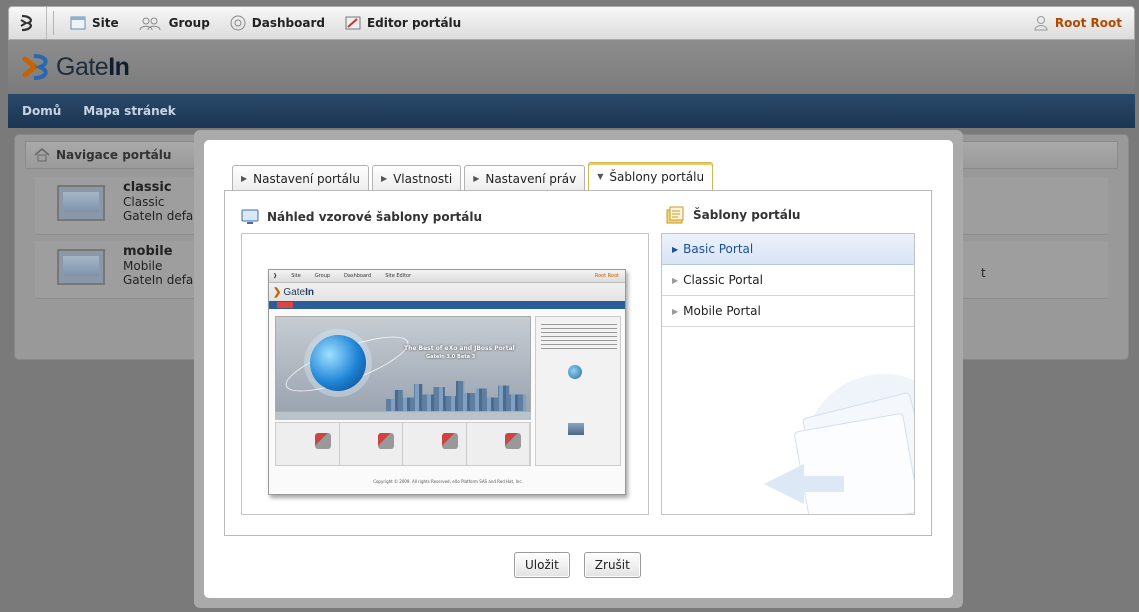 The height and width of the screenshot is (612, 1139). I want to click on template-folder-icon, so click(675, 215).